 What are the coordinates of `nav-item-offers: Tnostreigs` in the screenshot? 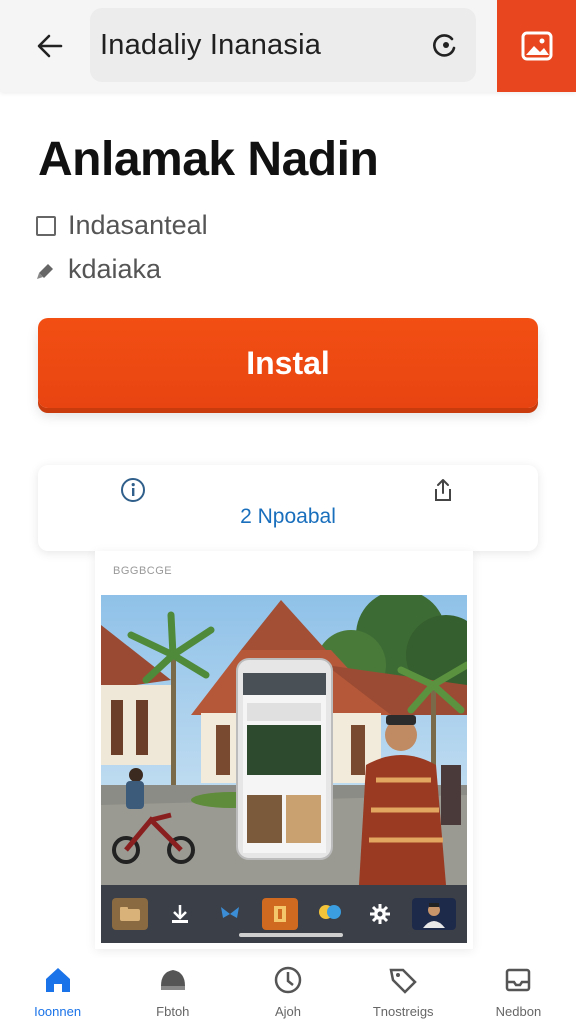 It's located at (403, 991).